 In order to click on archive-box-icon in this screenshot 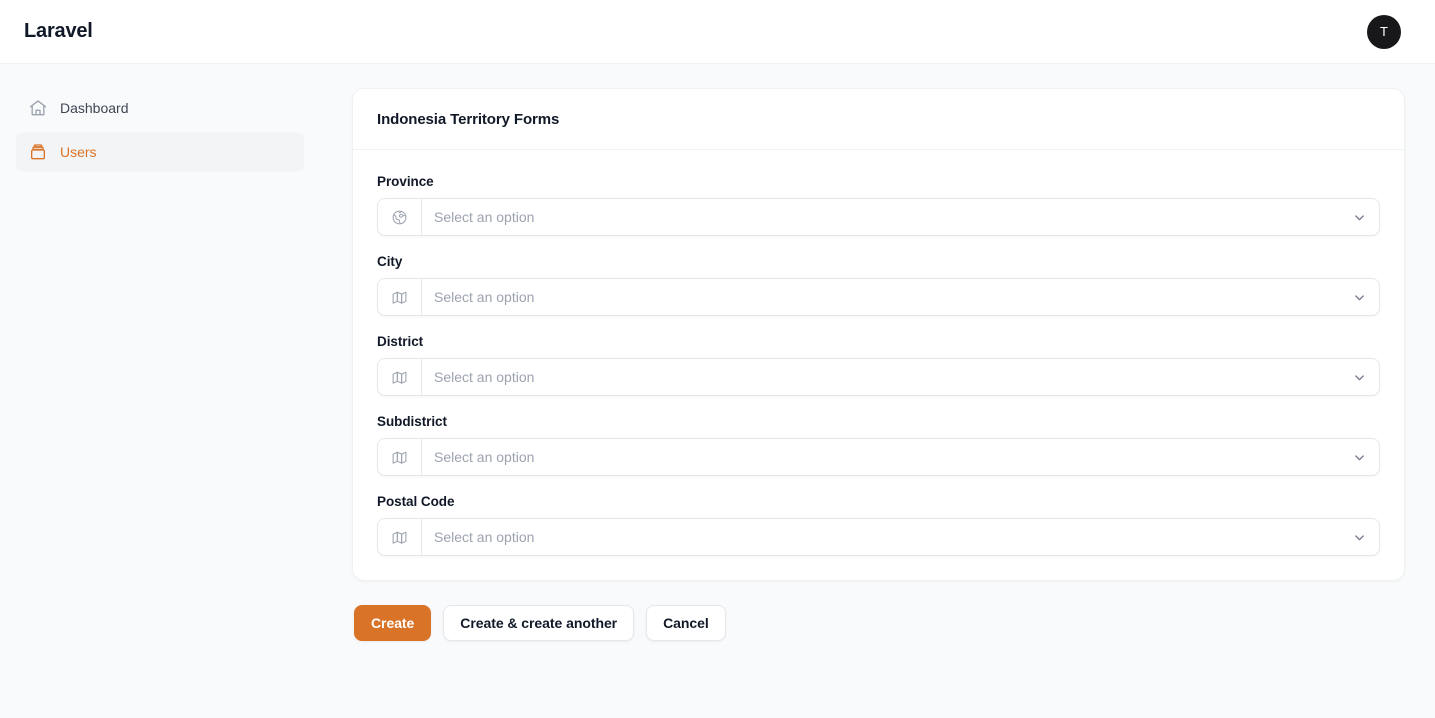, I will do `click(38, 152)`.